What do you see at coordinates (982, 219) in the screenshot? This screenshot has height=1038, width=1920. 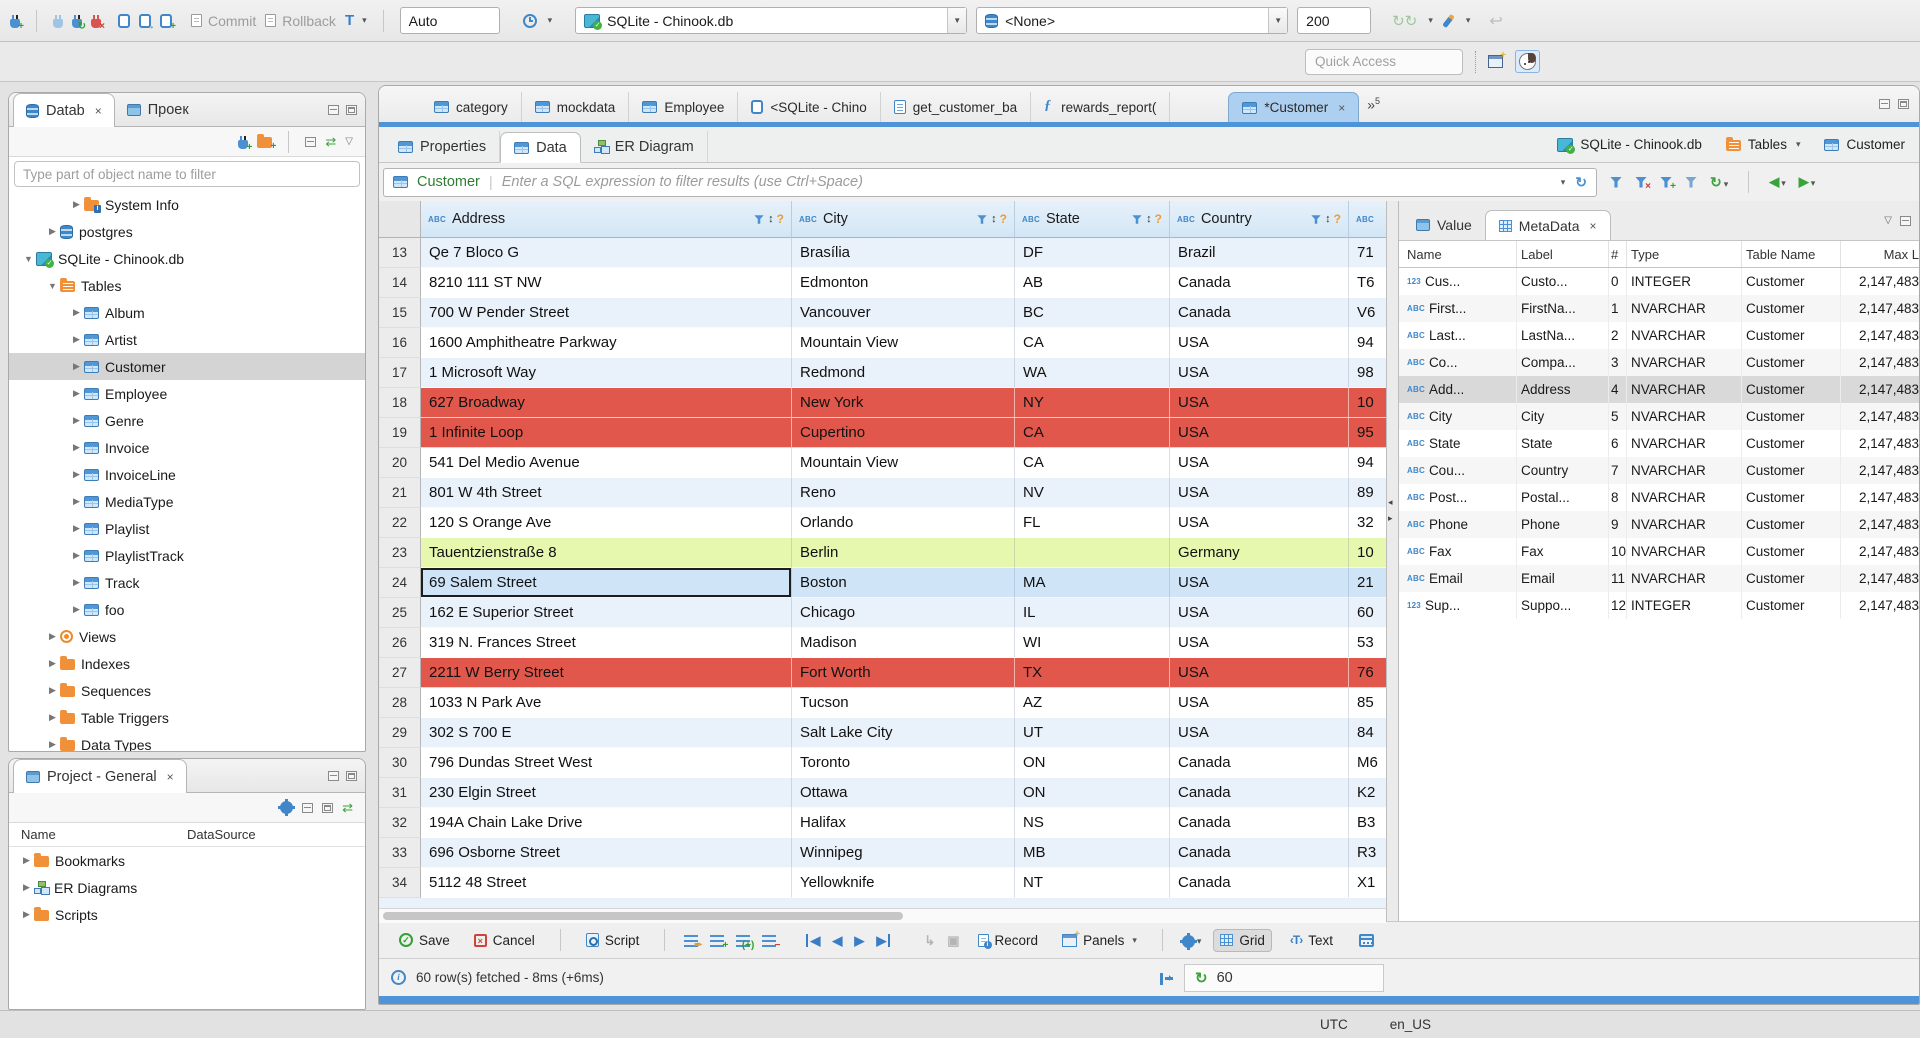 I see `filter-icon` at bounding box center [982, 219].